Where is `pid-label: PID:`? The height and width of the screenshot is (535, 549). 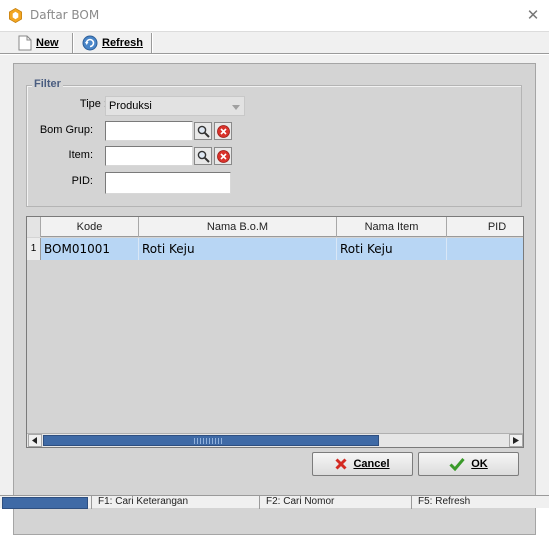 pid-label: PID: is located at coordinates (82, 181).